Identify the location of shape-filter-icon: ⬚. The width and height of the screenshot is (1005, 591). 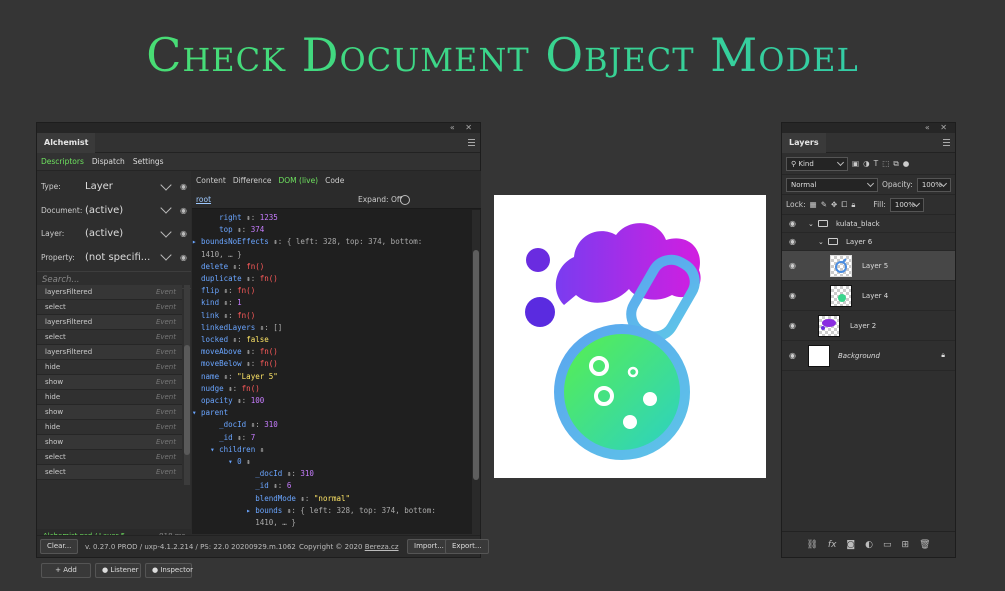
(885, 163).